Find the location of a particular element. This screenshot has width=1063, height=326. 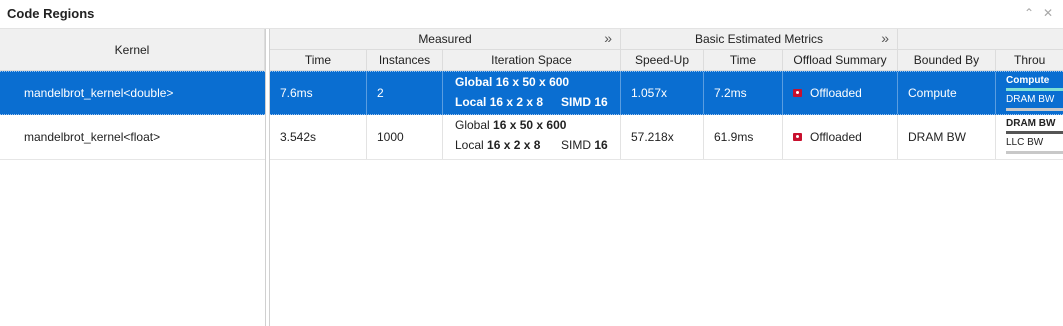

bounded-by-cell: DRAM BW is located at coordinates (947, 137).